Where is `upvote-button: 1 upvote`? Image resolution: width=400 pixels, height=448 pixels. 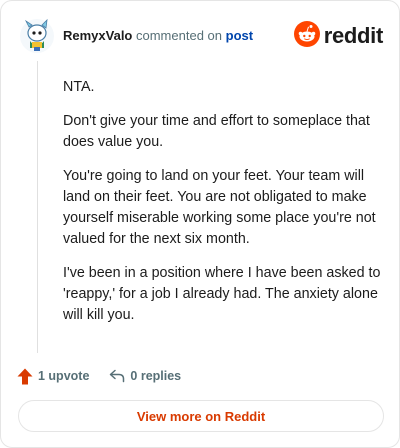
upvote-button: 1 upvote is located at coordinates (53, 376).